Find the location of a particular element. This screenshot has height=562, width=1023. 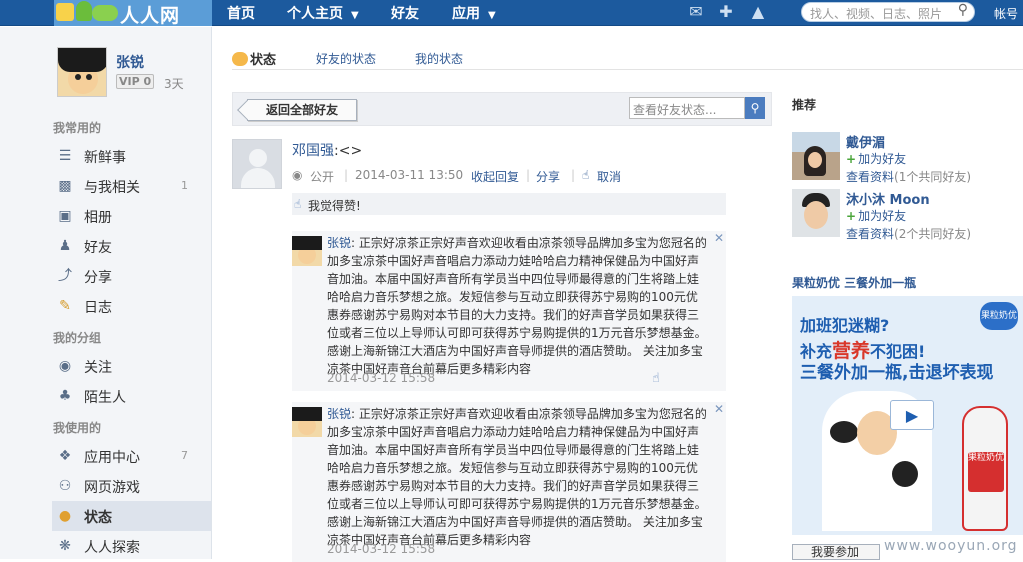

sidebar-item-status: ● 状态 is located at coordinates (131, 516).